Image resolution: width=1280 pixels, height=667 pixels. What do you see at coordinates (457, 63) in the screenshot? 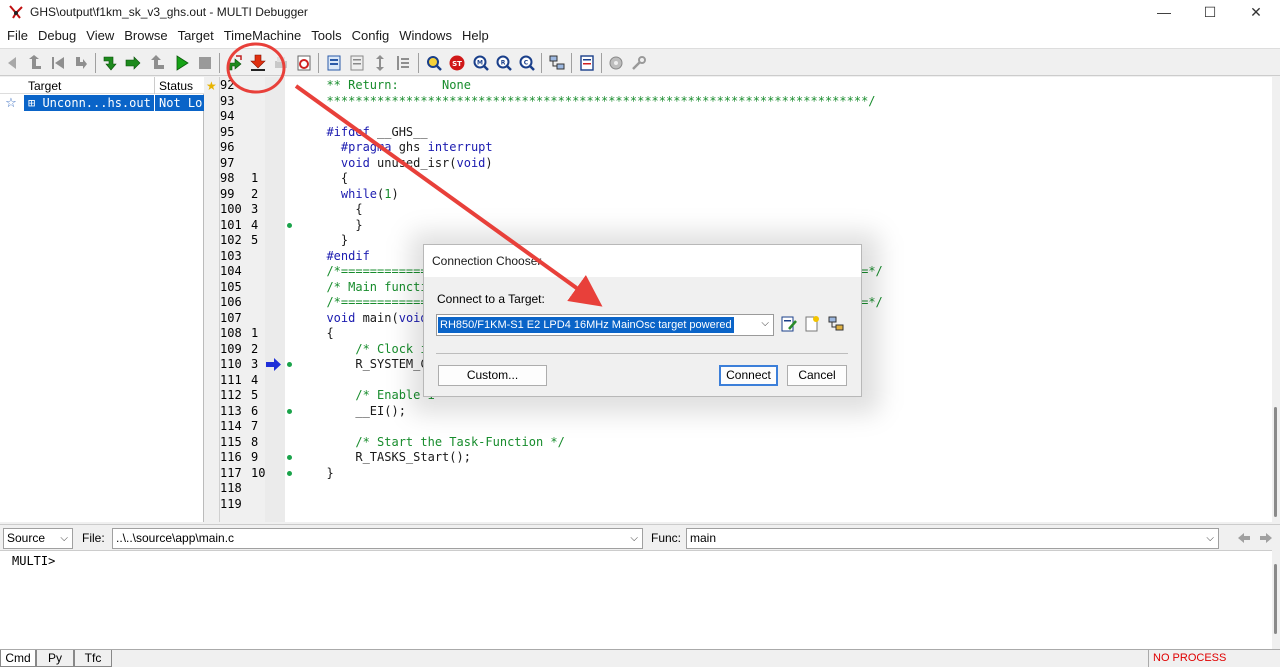
I see `stop-sign-icon: ST` at bounding box center [457, 63].